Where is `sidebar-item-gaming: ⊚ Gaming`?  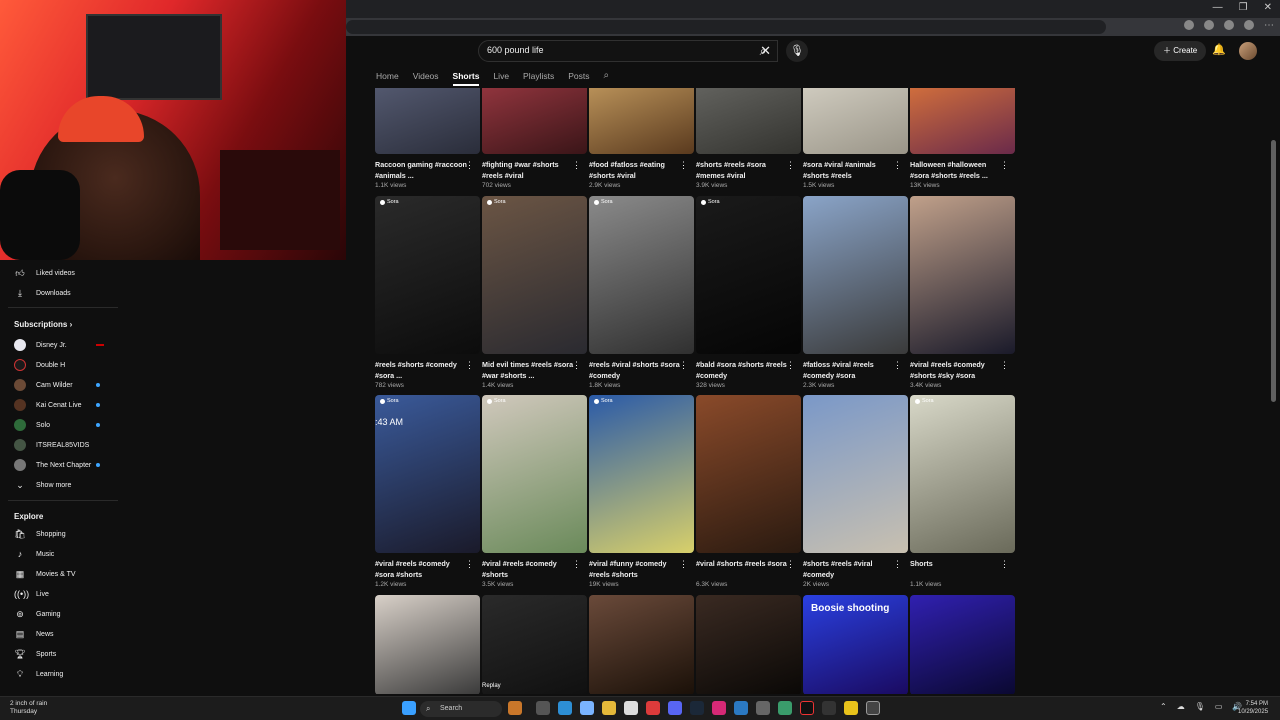 sidebar-item-gaming: ⊚ Gaming is located at coordinates (37, 614).